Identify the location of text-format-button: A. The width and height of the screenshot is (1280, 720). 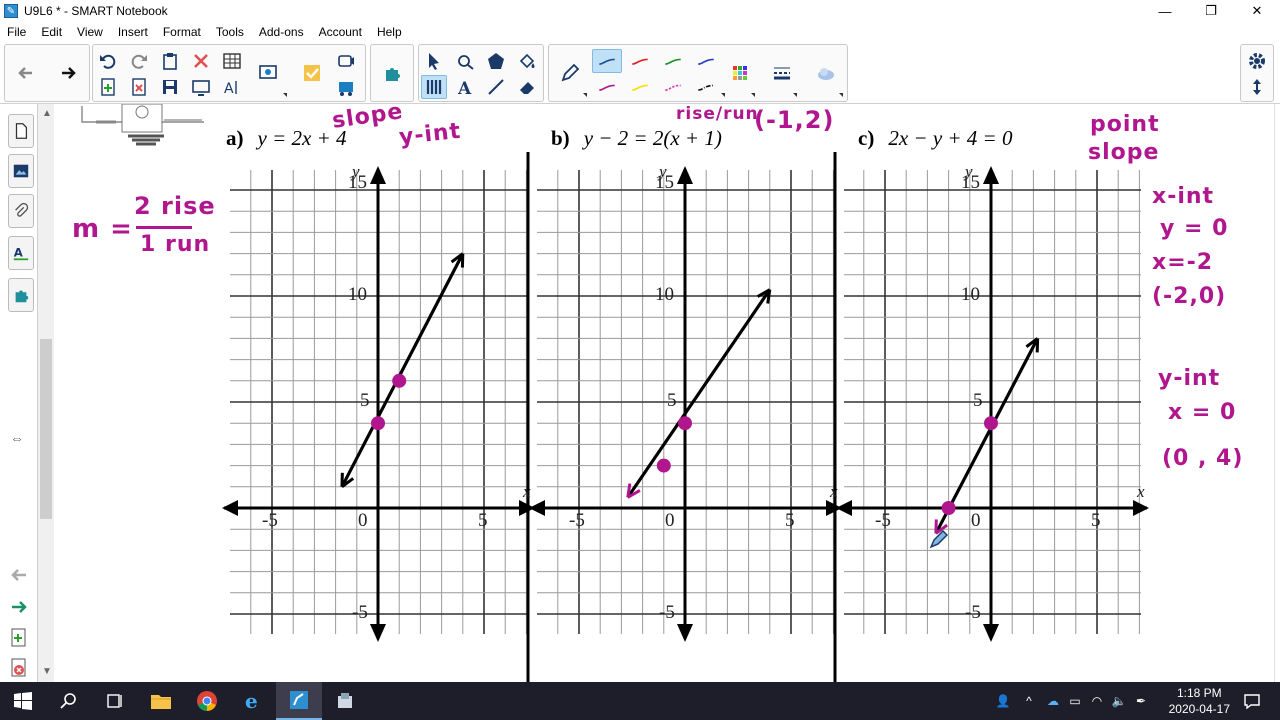
(232, 87).